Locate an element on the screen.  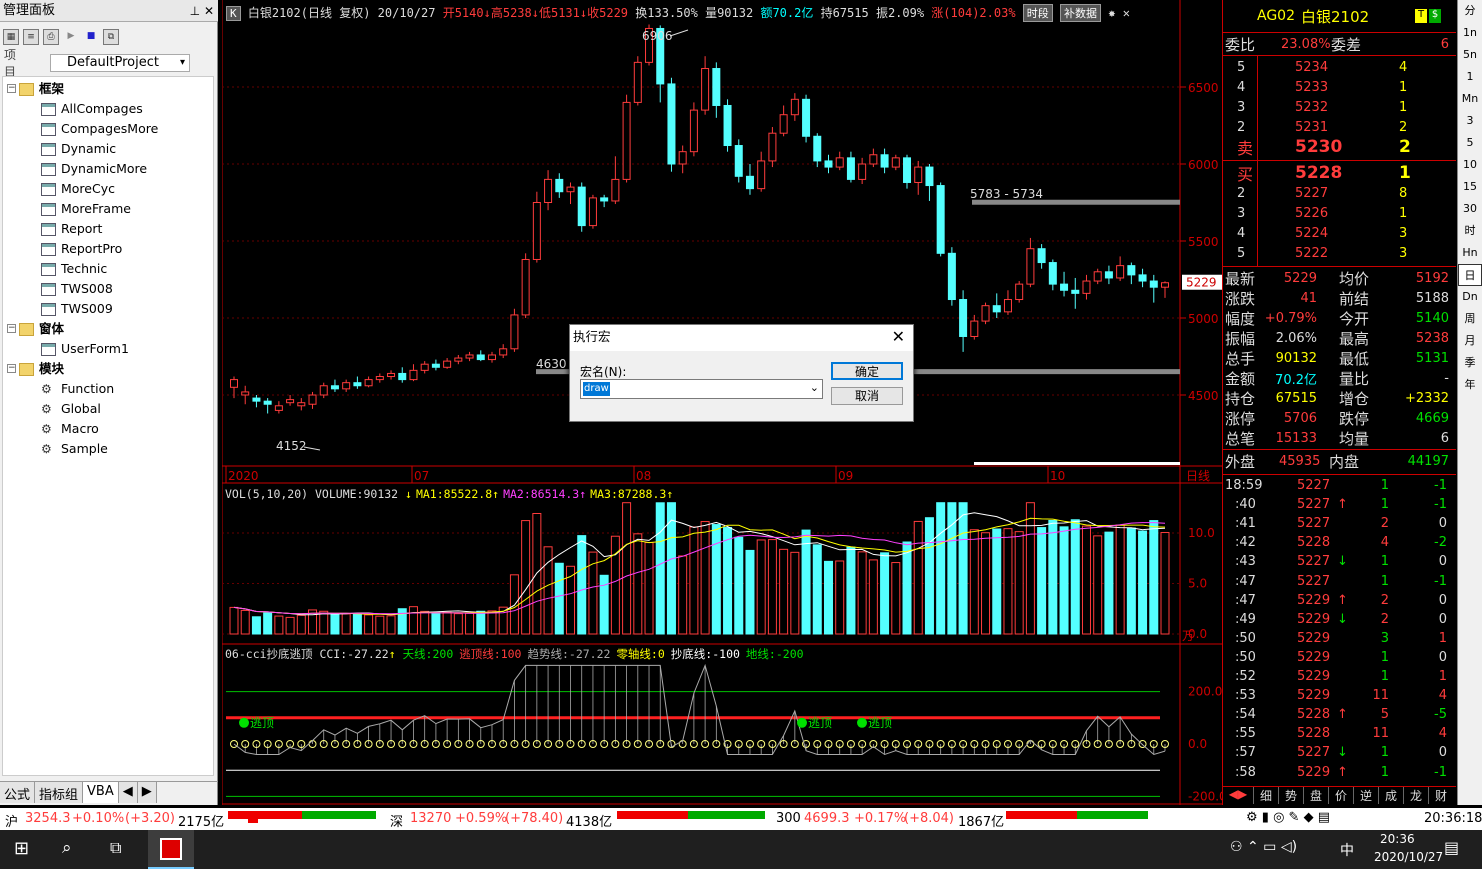
quote-tab-1: 势 is located at coordinates (1290, 795).